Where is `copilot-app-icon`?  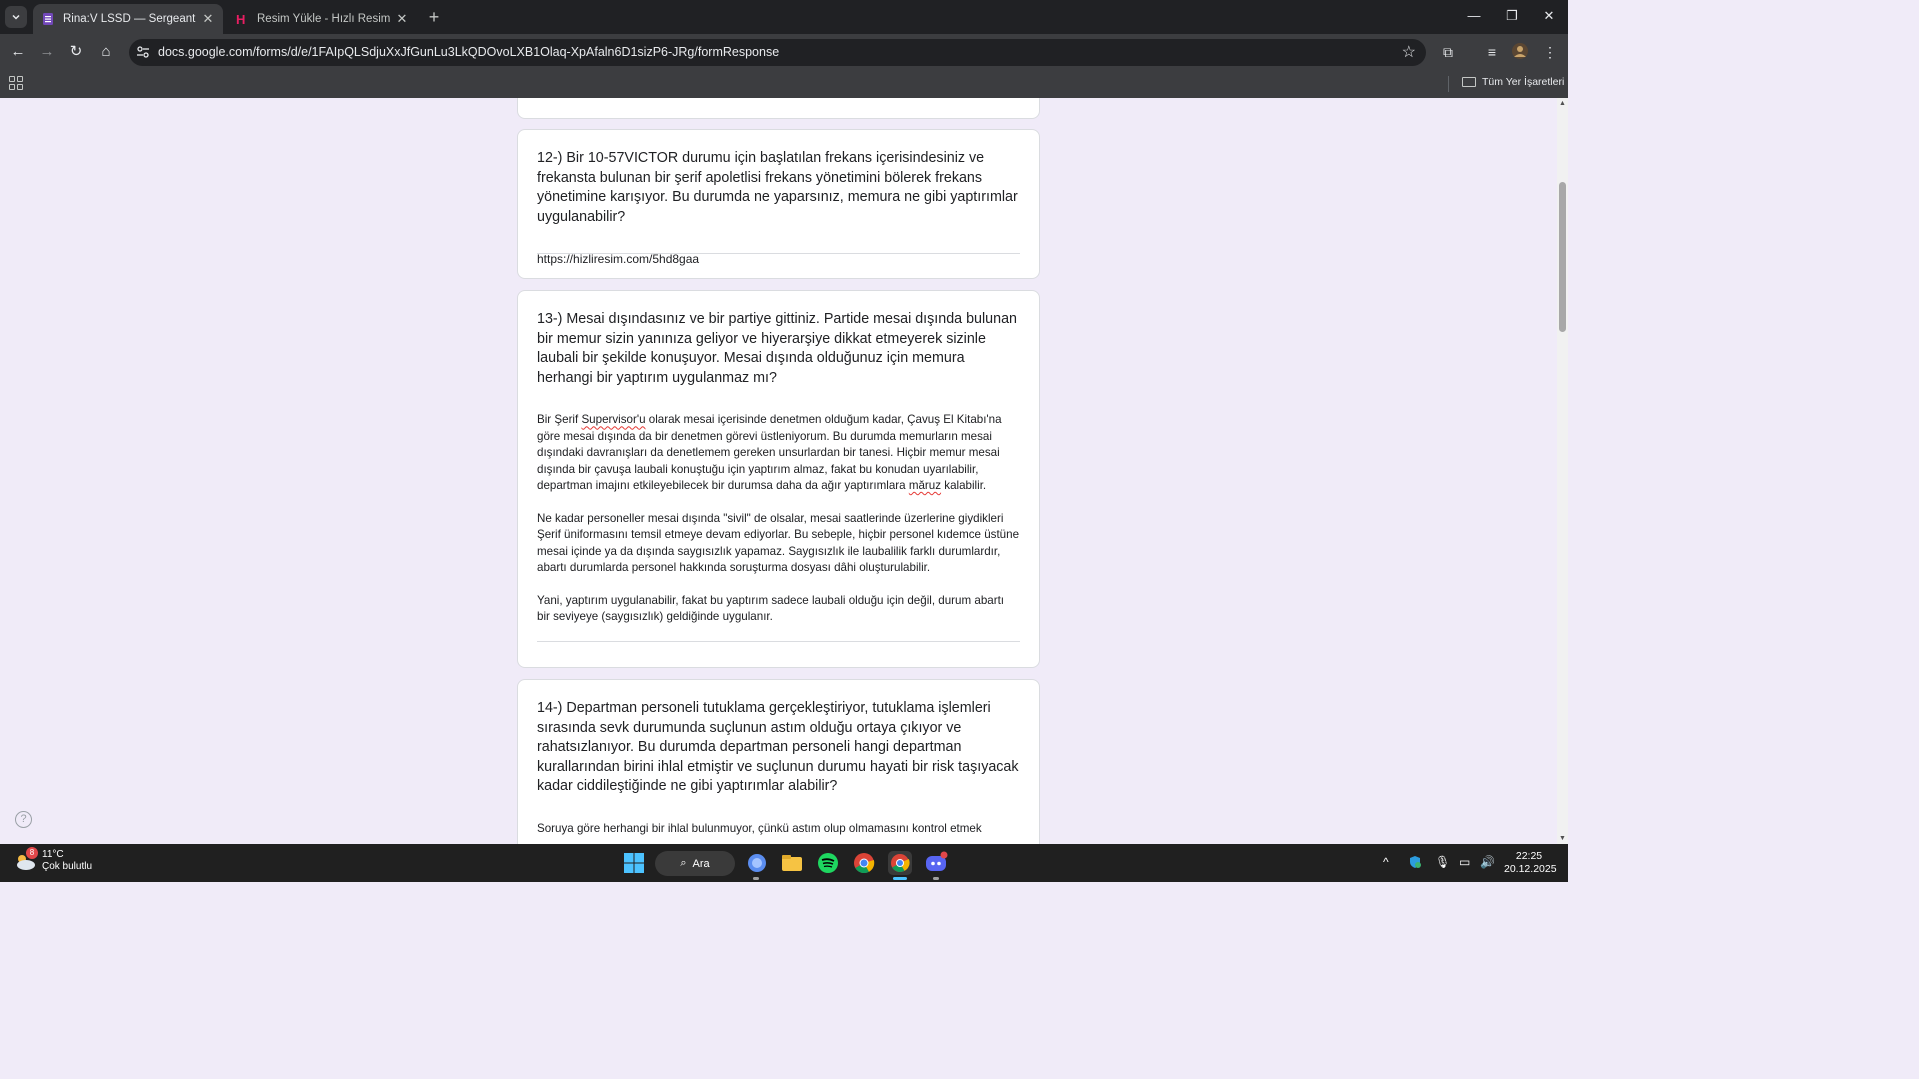
copilot-app-icon is located at coordinates (757, 863).